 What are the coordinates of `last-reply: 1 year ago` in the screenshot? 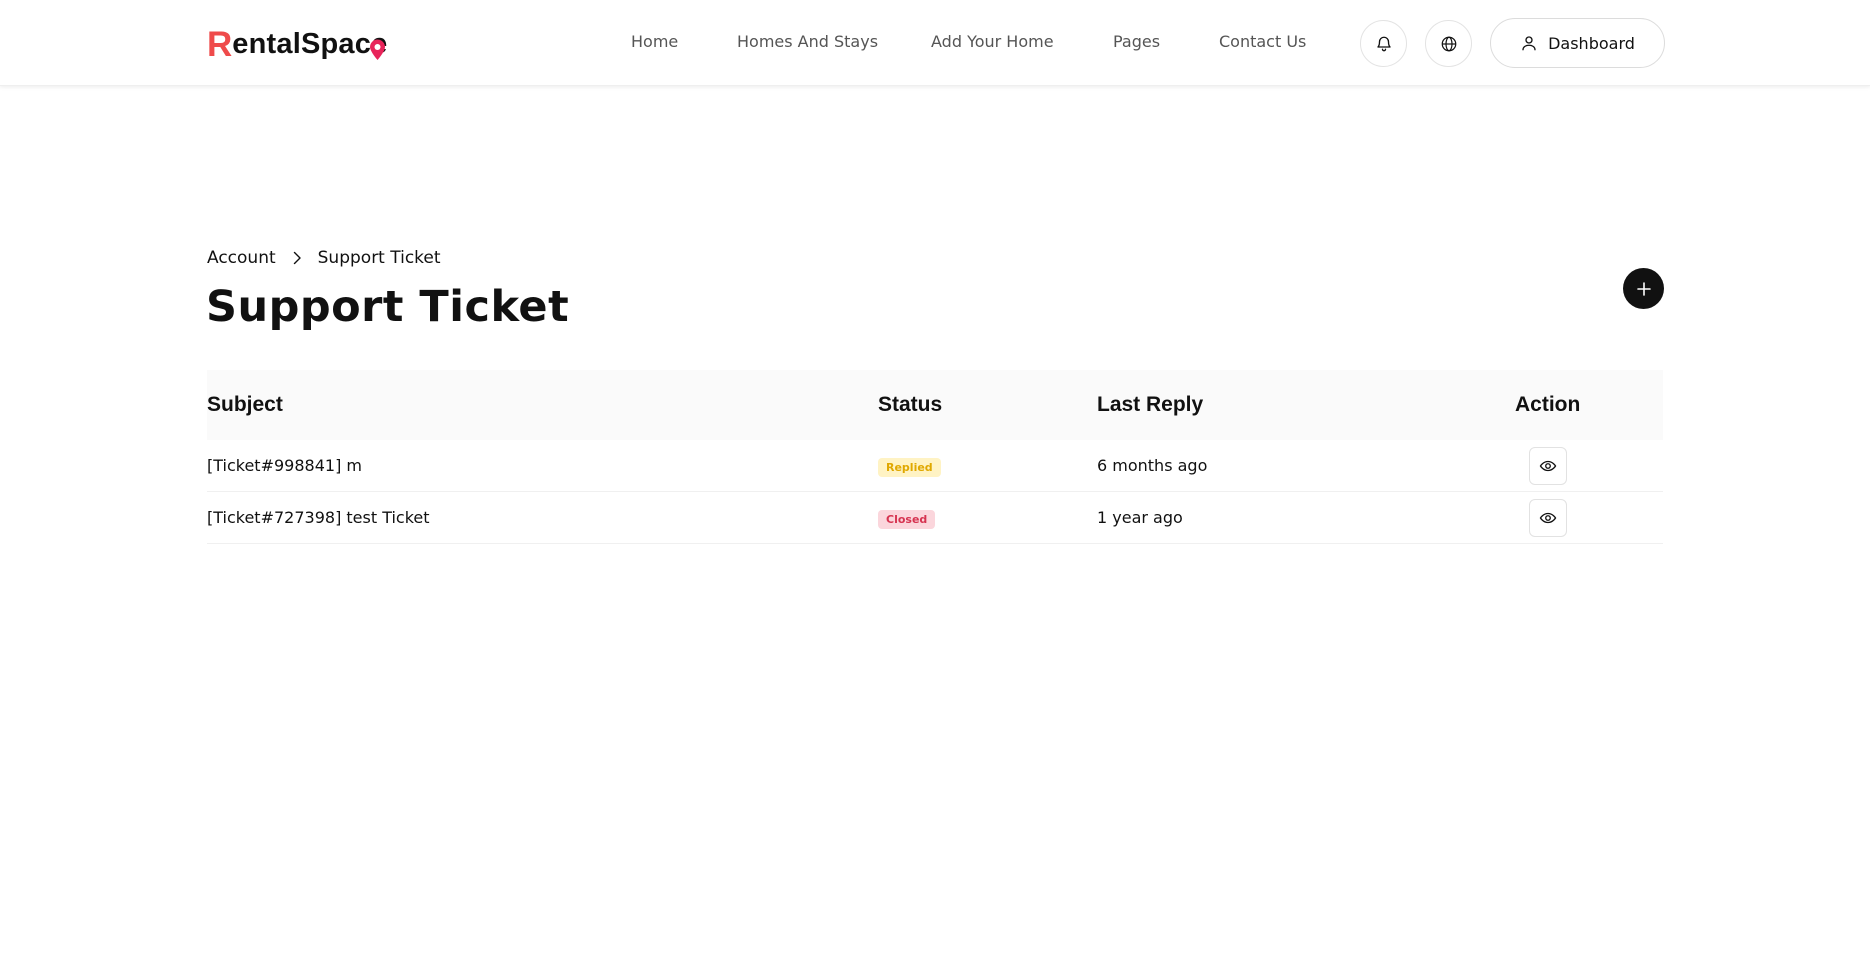 It's located at (1140, 517).